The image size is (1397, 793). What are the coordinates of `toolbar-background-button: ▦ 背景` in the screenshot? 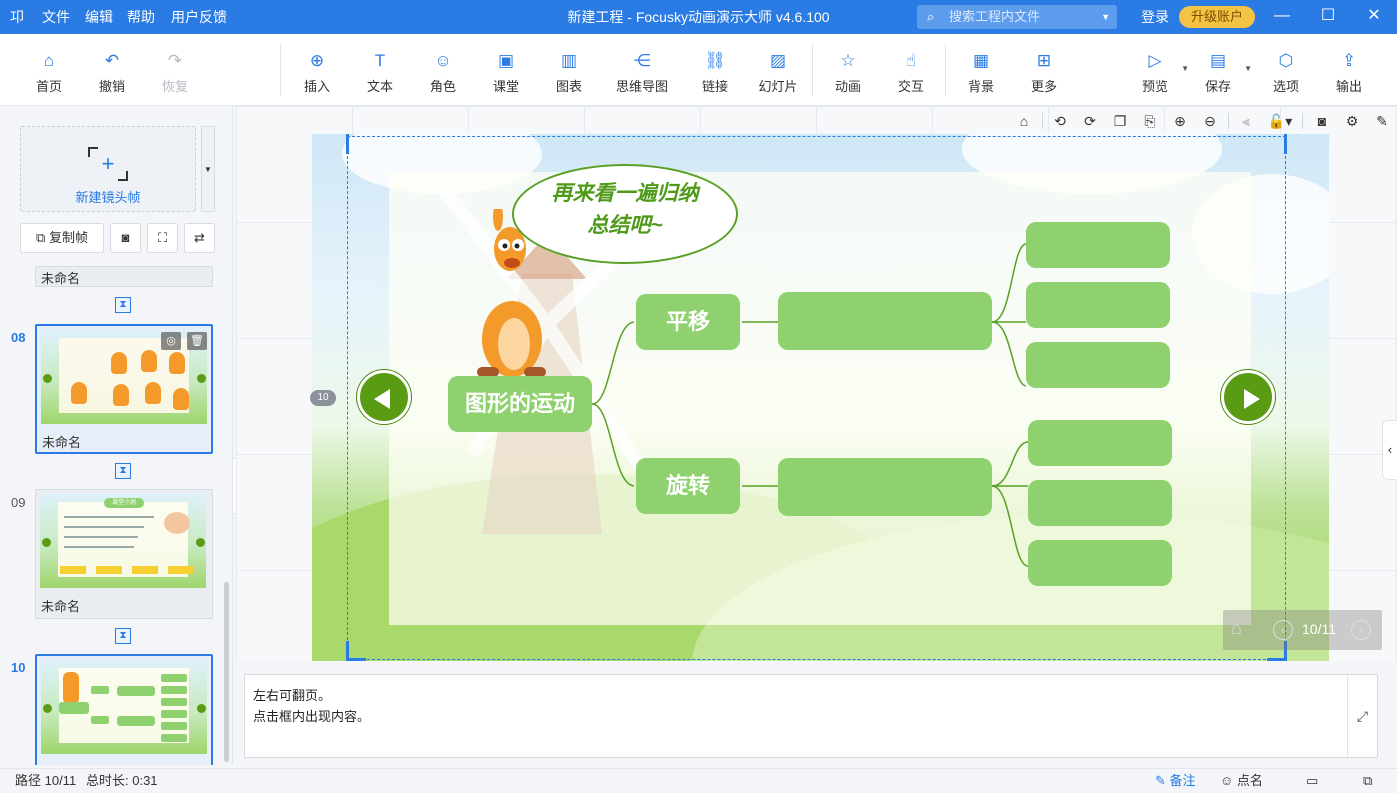 It's located at (981, 70).